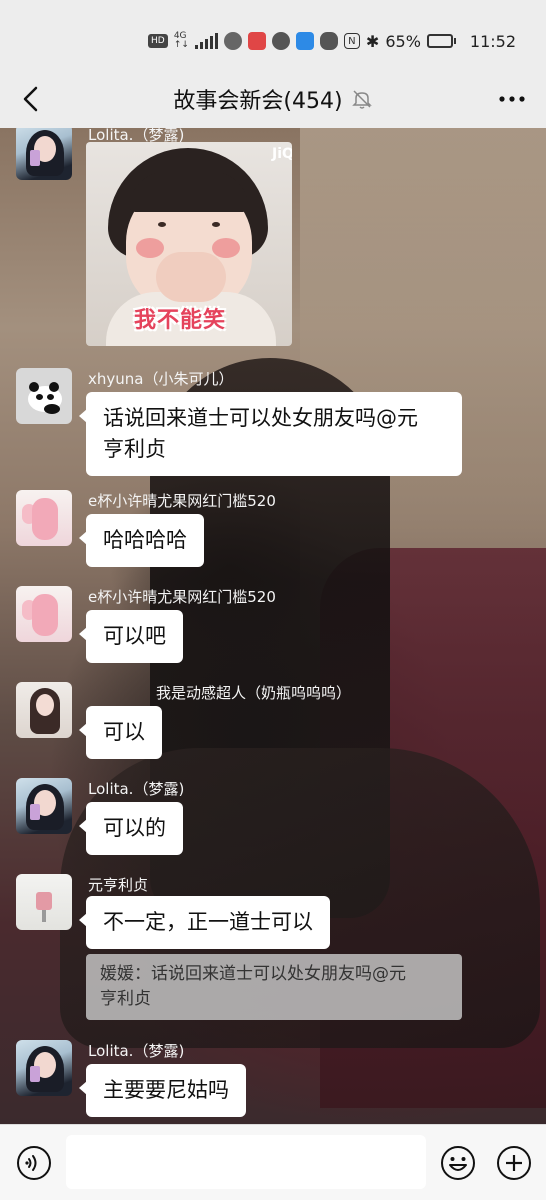  I want to click on sticker-corner-mark: JiQ, so click(282, 154).